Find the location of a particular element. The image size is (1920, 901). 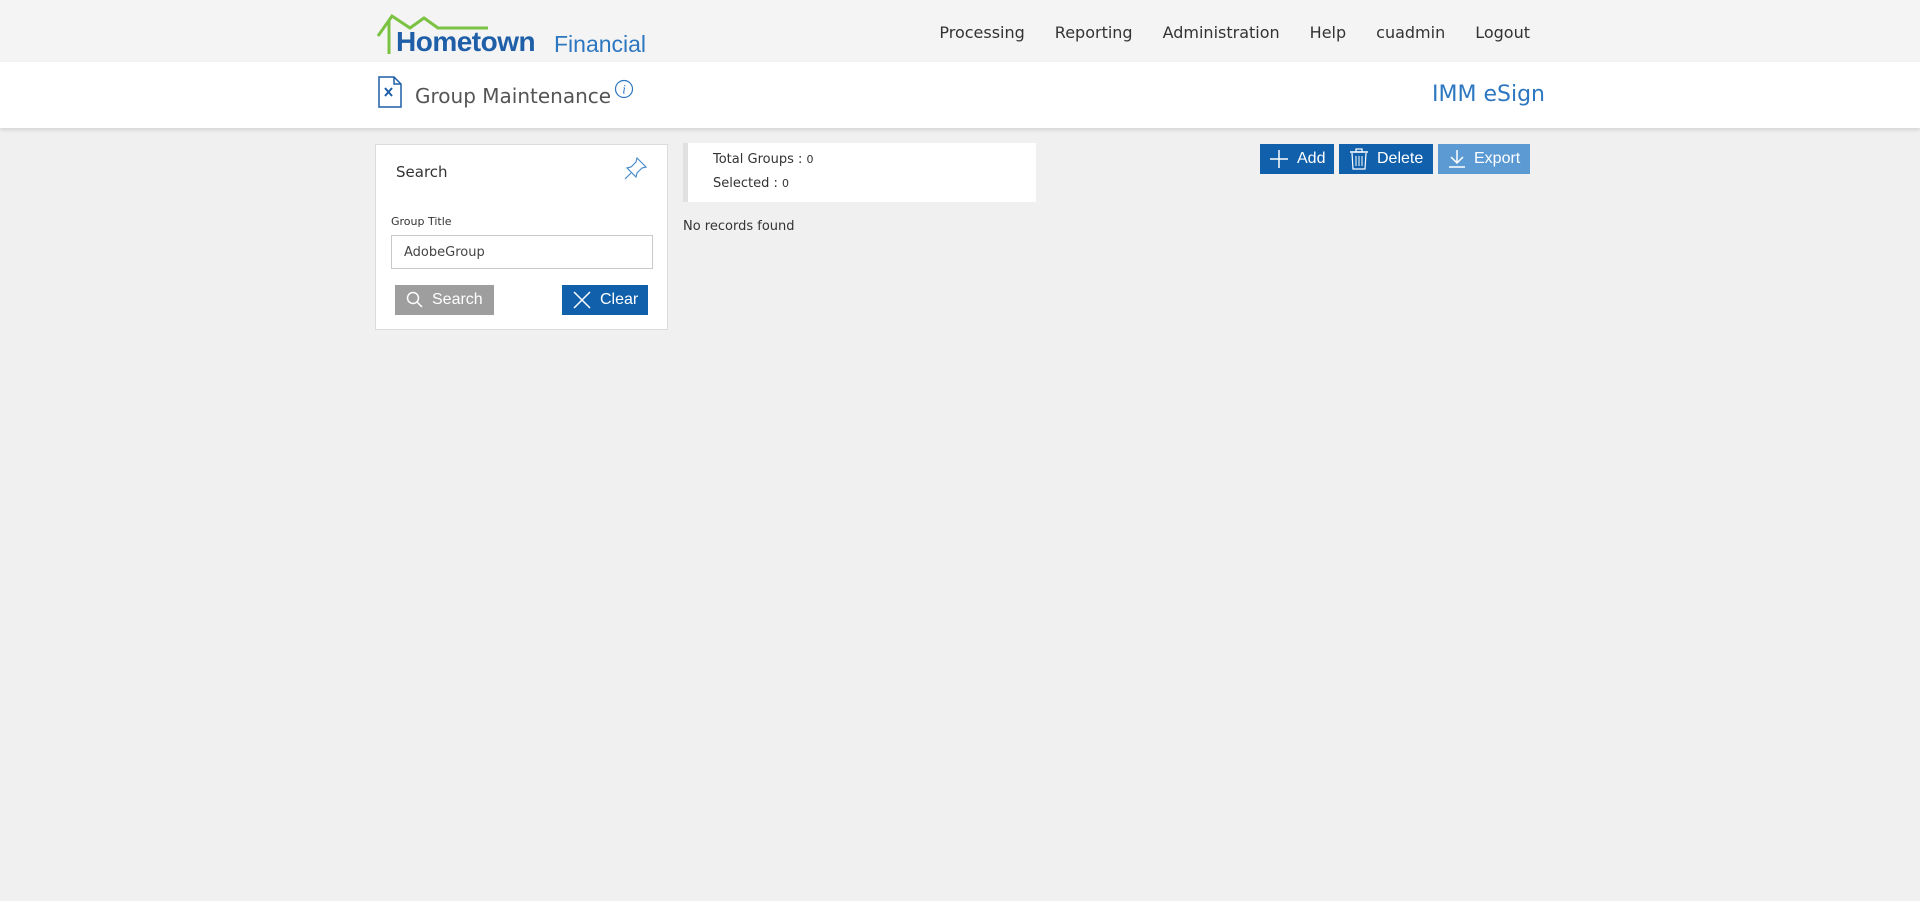

hometown-financial-logo: Hometown Financial is located at coordinates (511, 34).